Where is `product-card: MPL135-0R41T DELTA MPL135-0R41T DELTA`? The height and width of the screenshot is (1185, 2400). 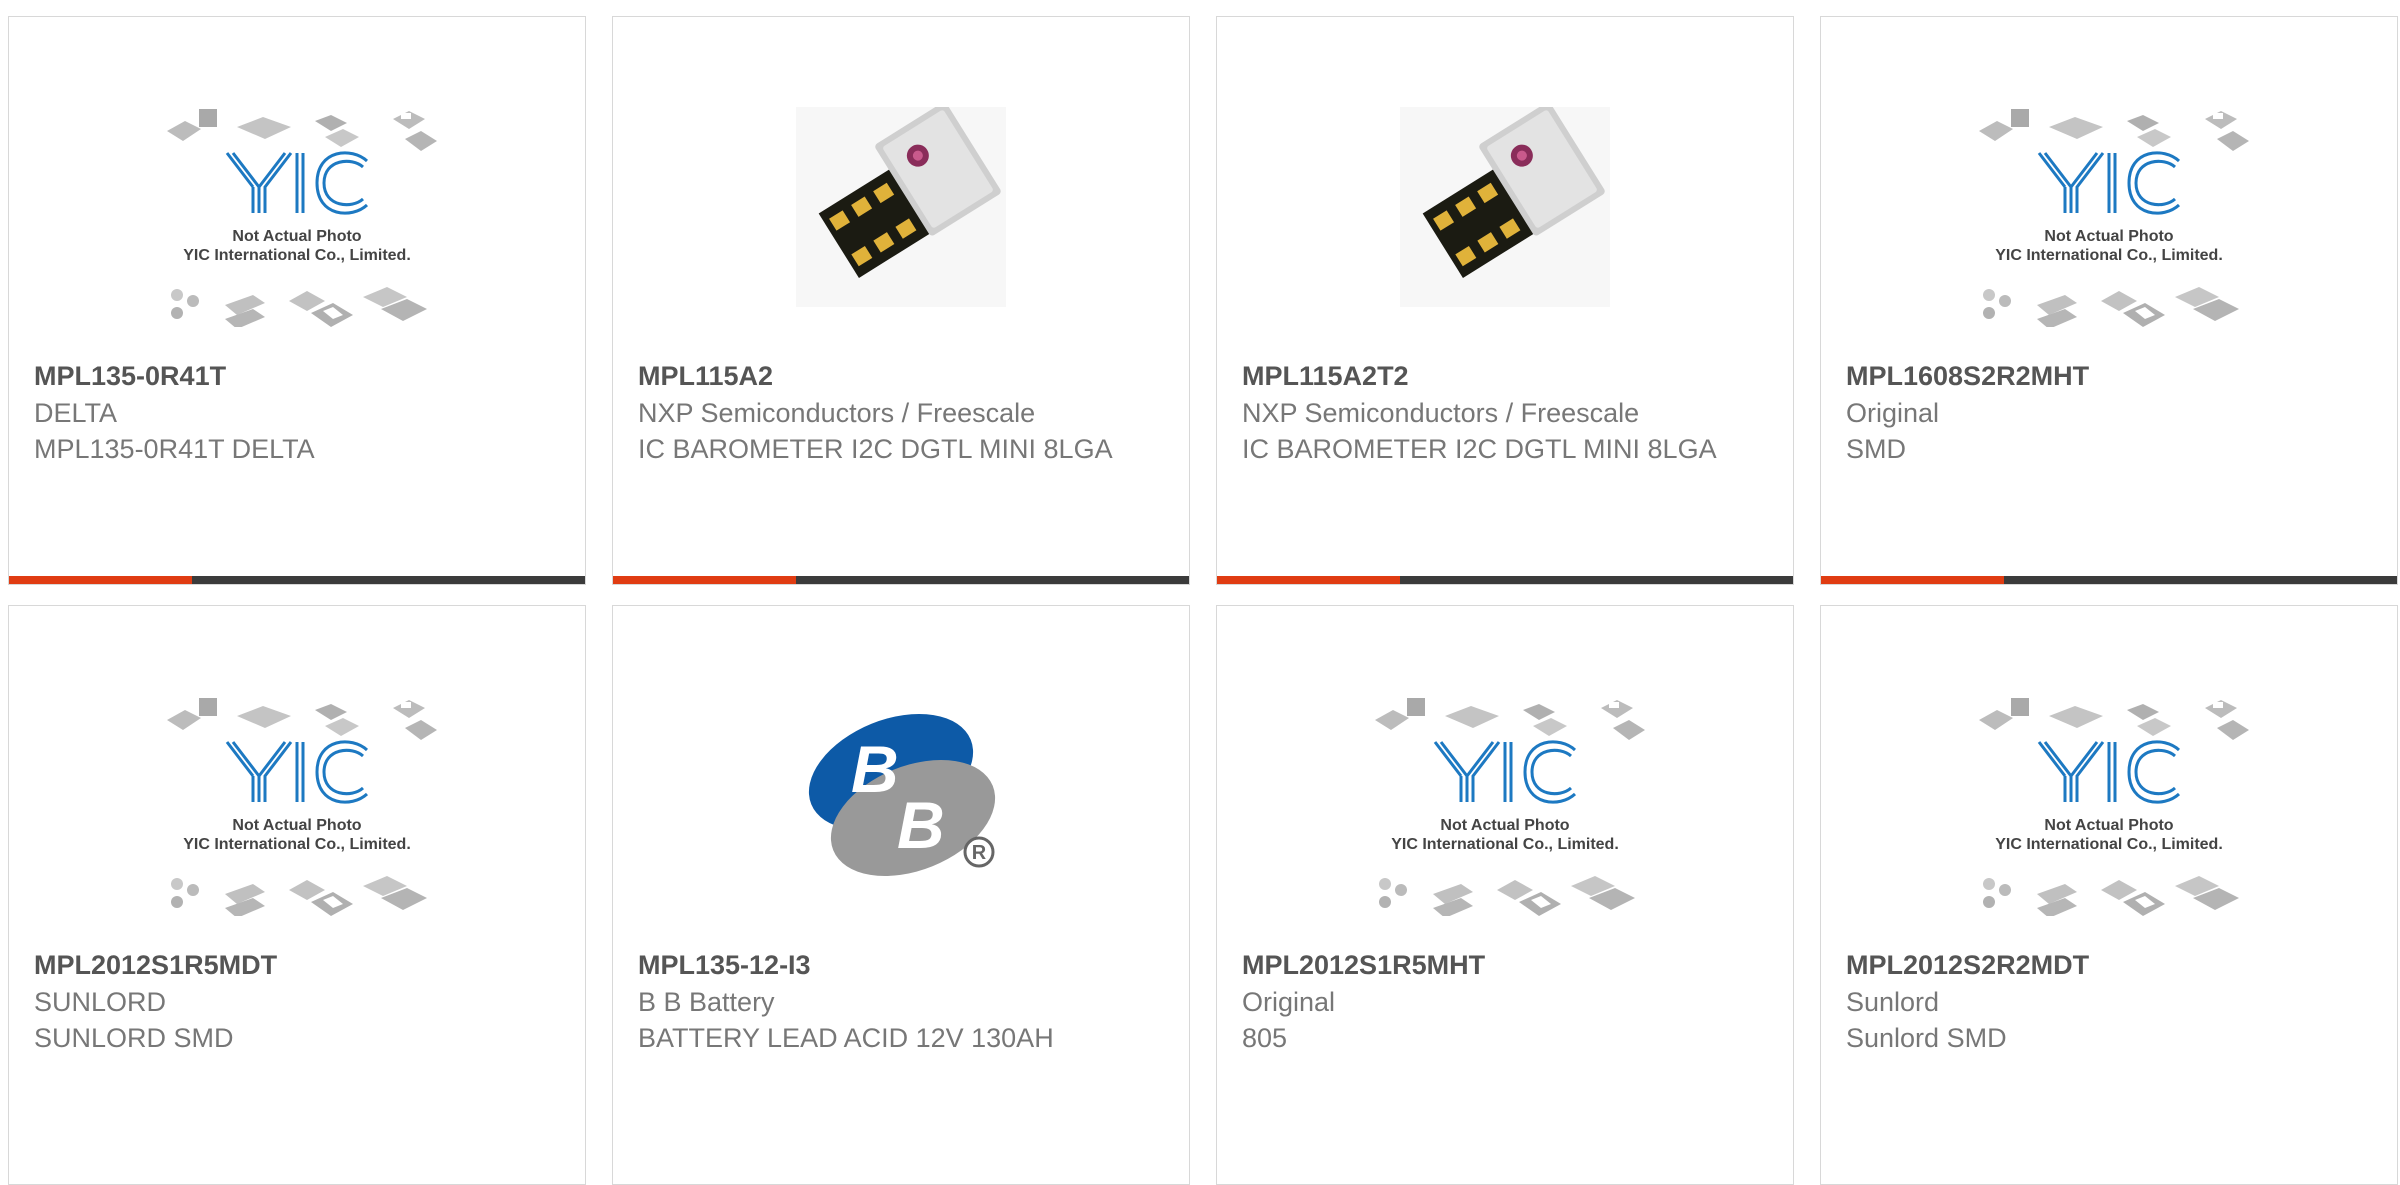 product-card: MPL135-0R41T DELTA MPL135-0R41T DELTA is located at coordinates (297, 300).